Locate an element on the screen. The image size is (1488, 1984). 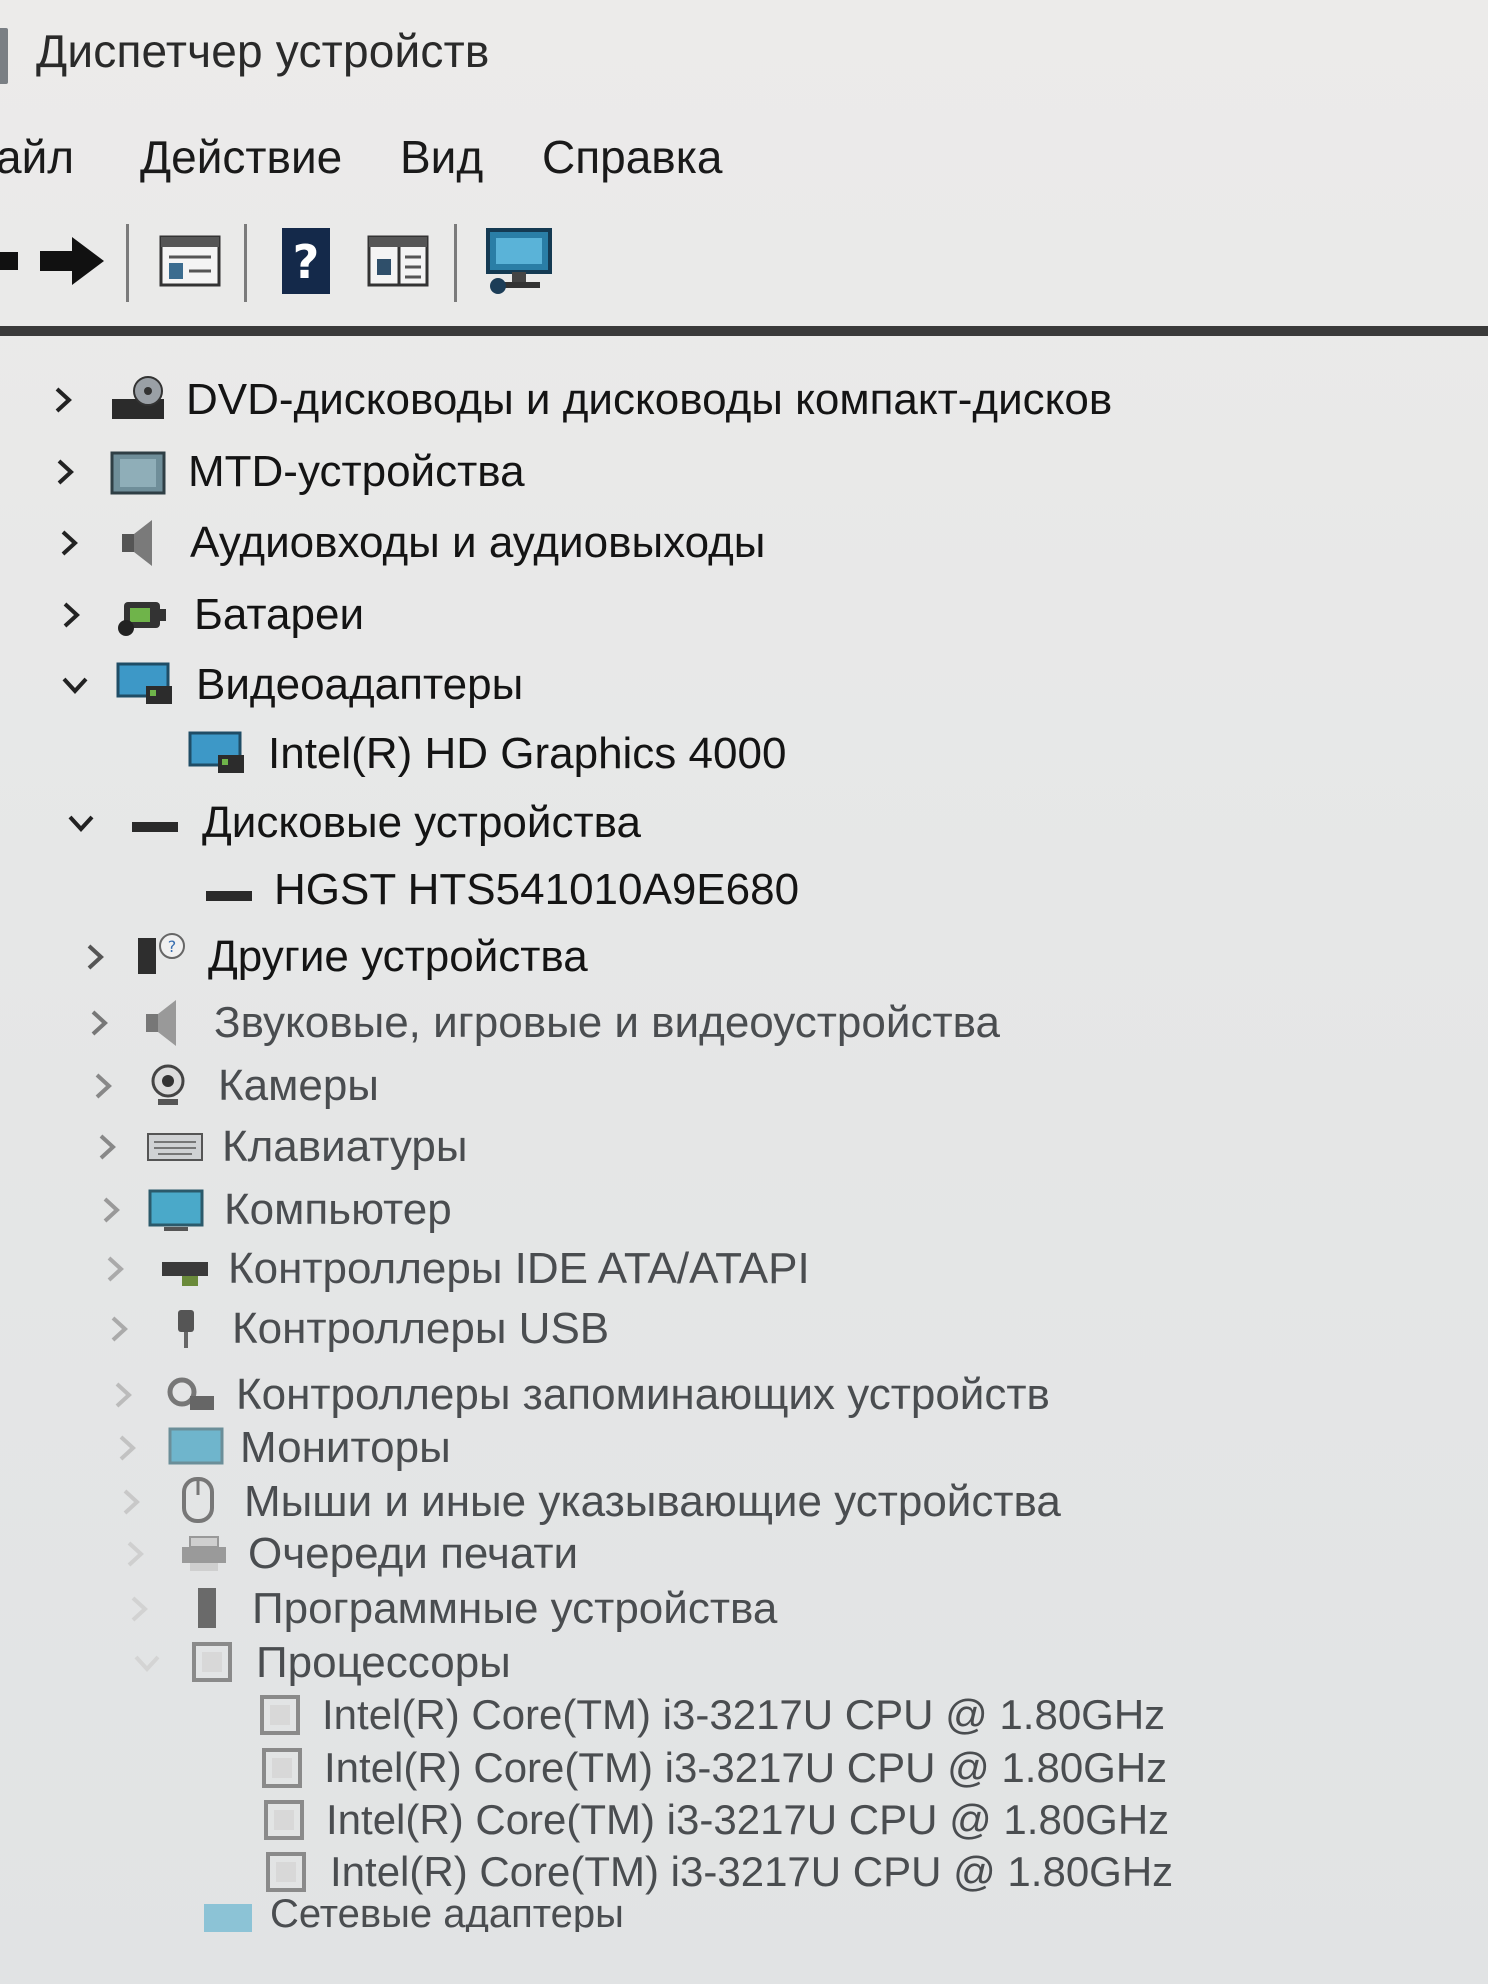
menu-help: Справка is located at coordinates (632, 157).